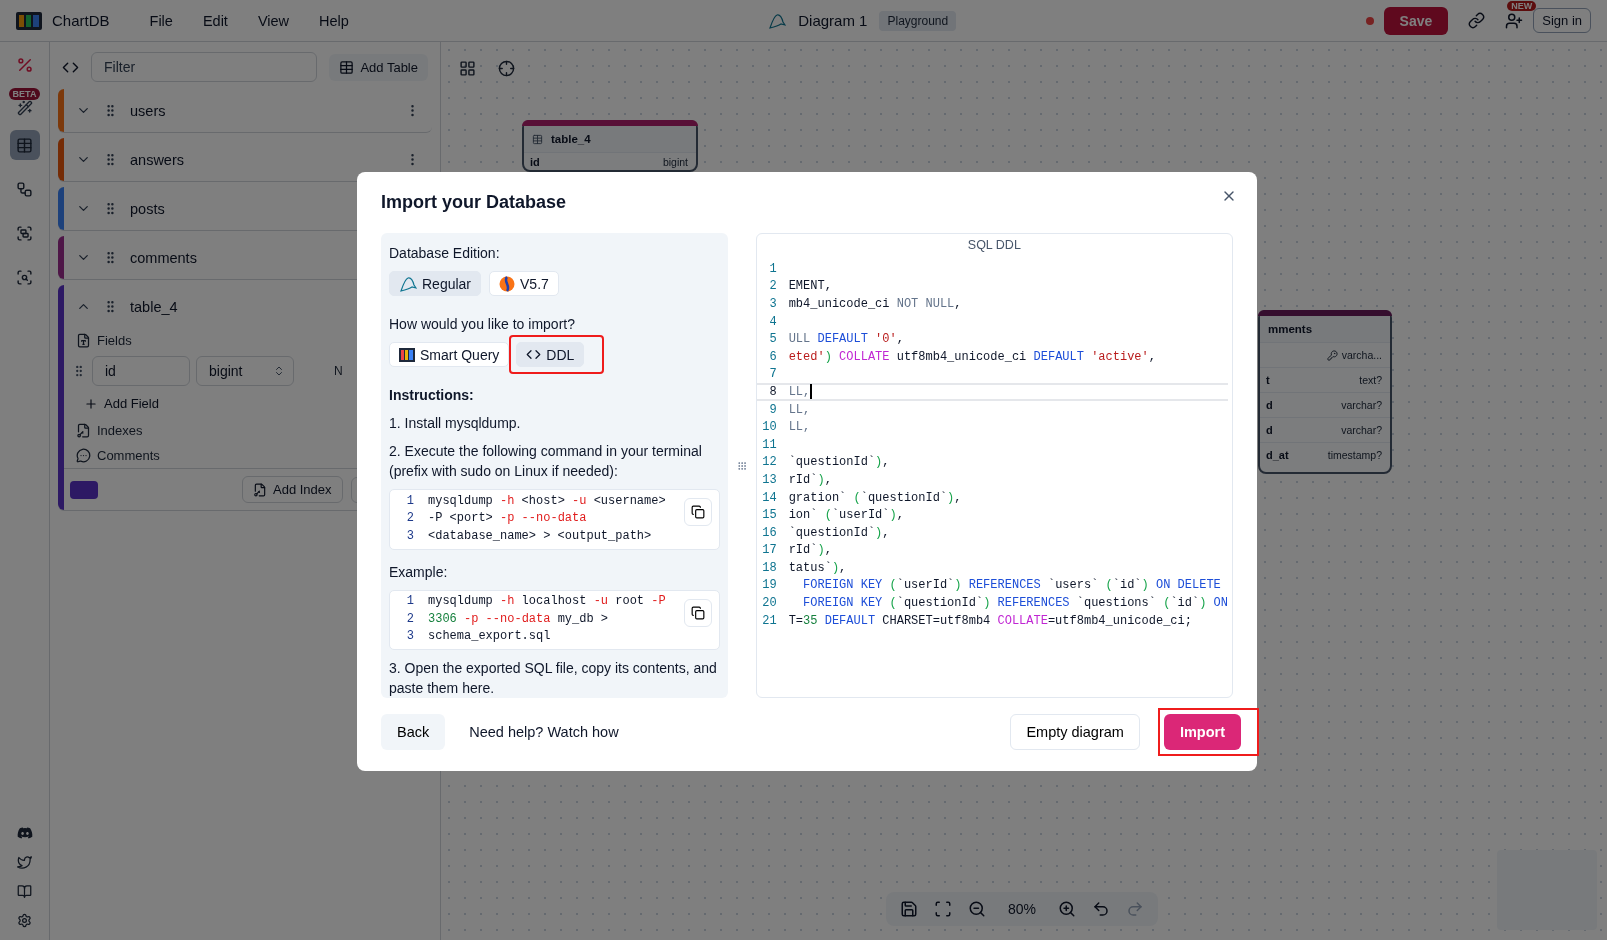 The width and height of the screenshot is (1607, 940). What do you see at coordinates (769, 550) in the screenshot?
I see `line-number: 17` at bounding box center [769, 550].